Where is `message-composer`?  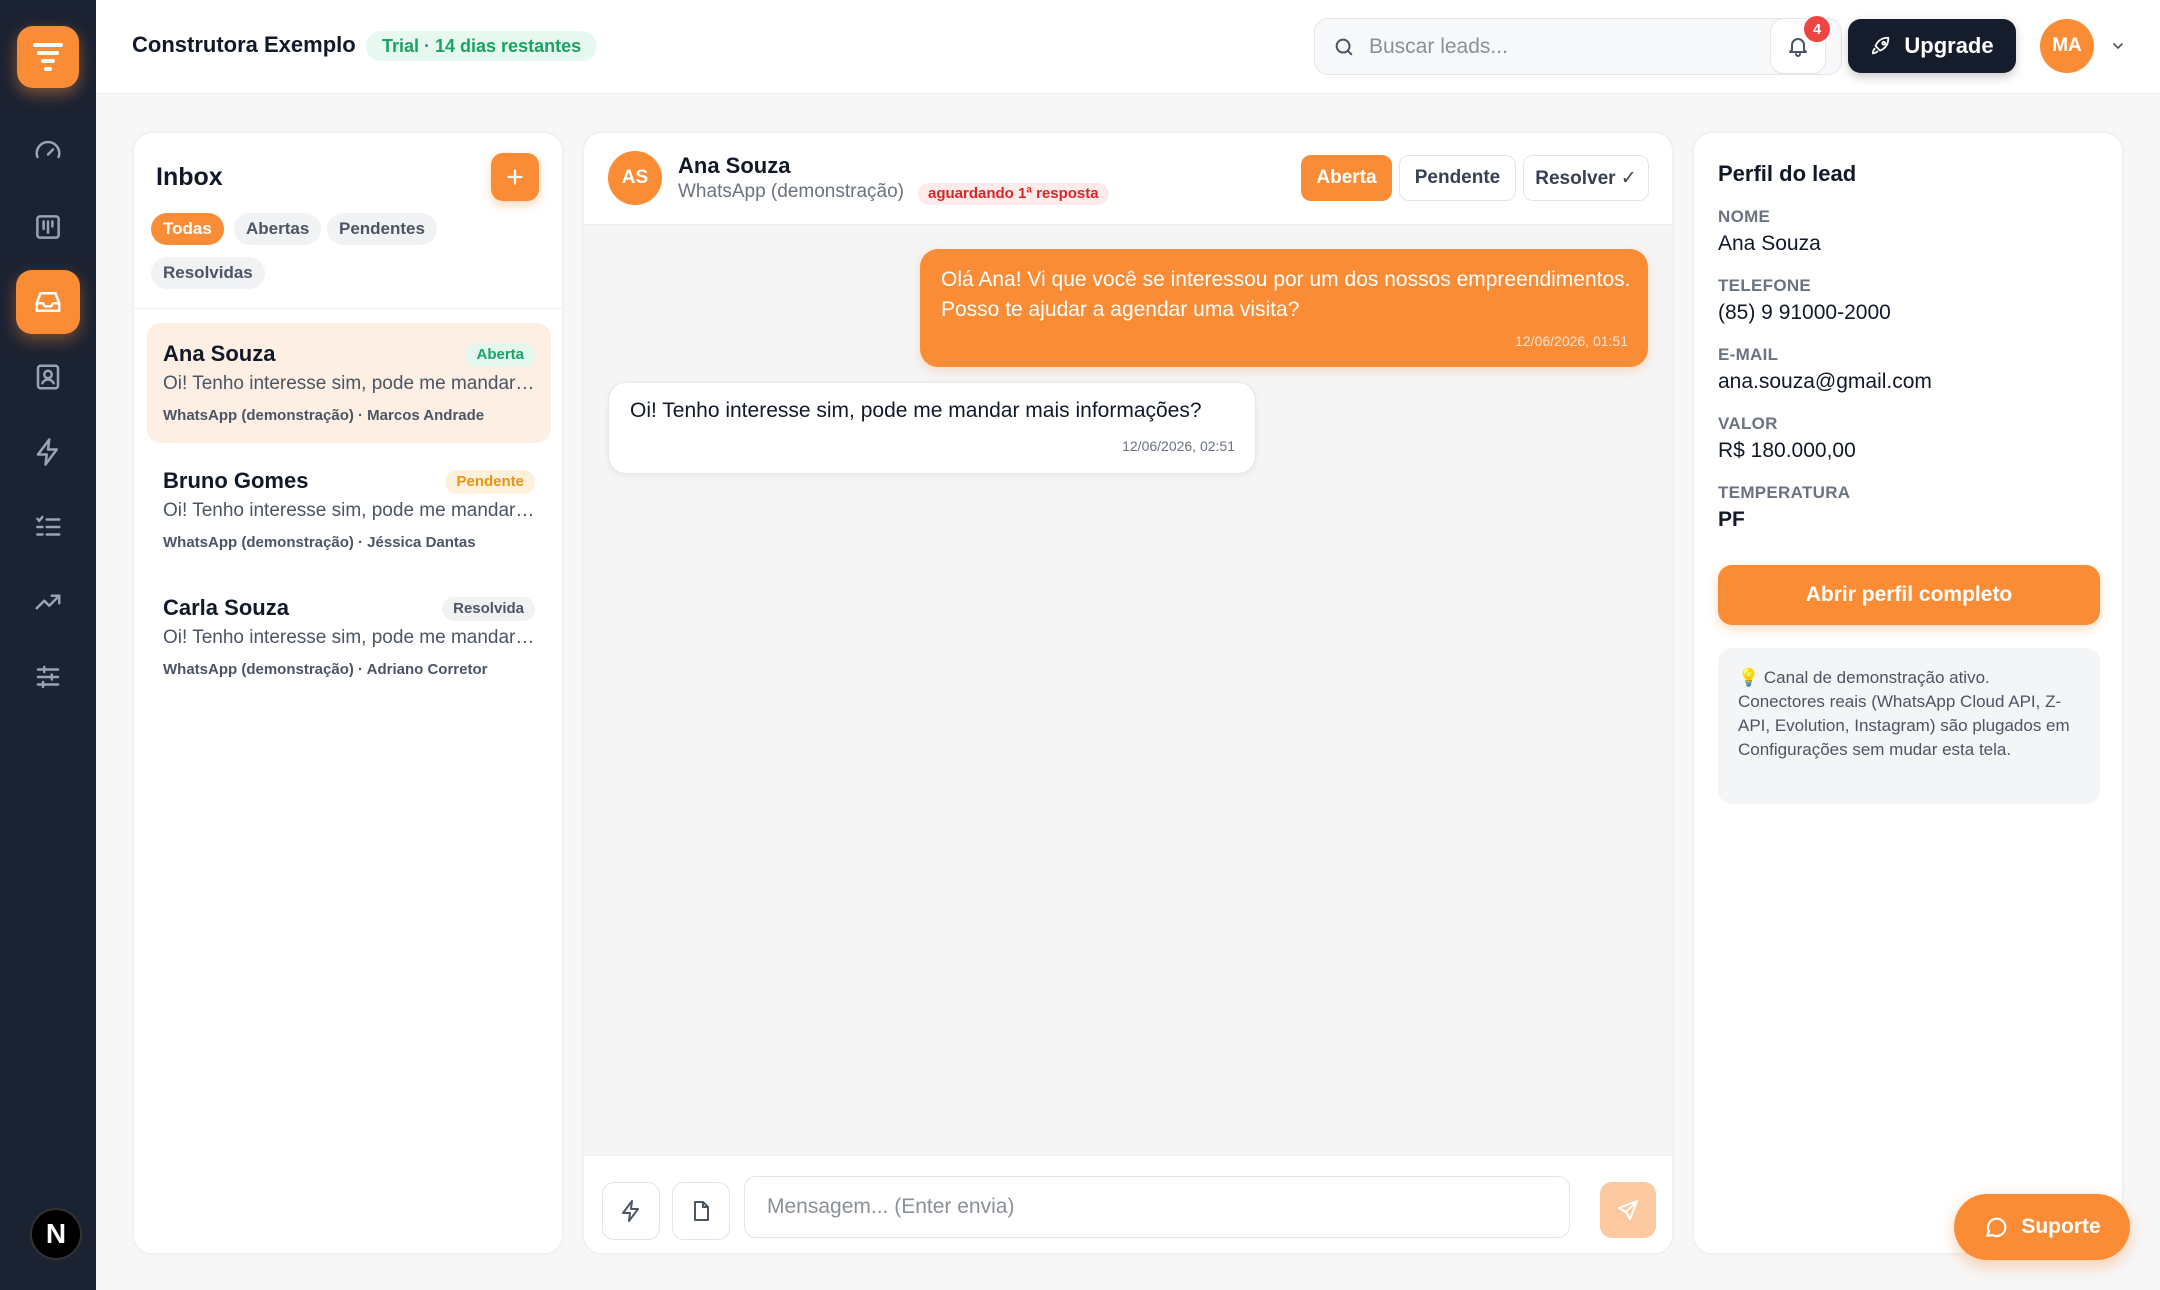
message-composer is located at coordinates (1128, 1204).